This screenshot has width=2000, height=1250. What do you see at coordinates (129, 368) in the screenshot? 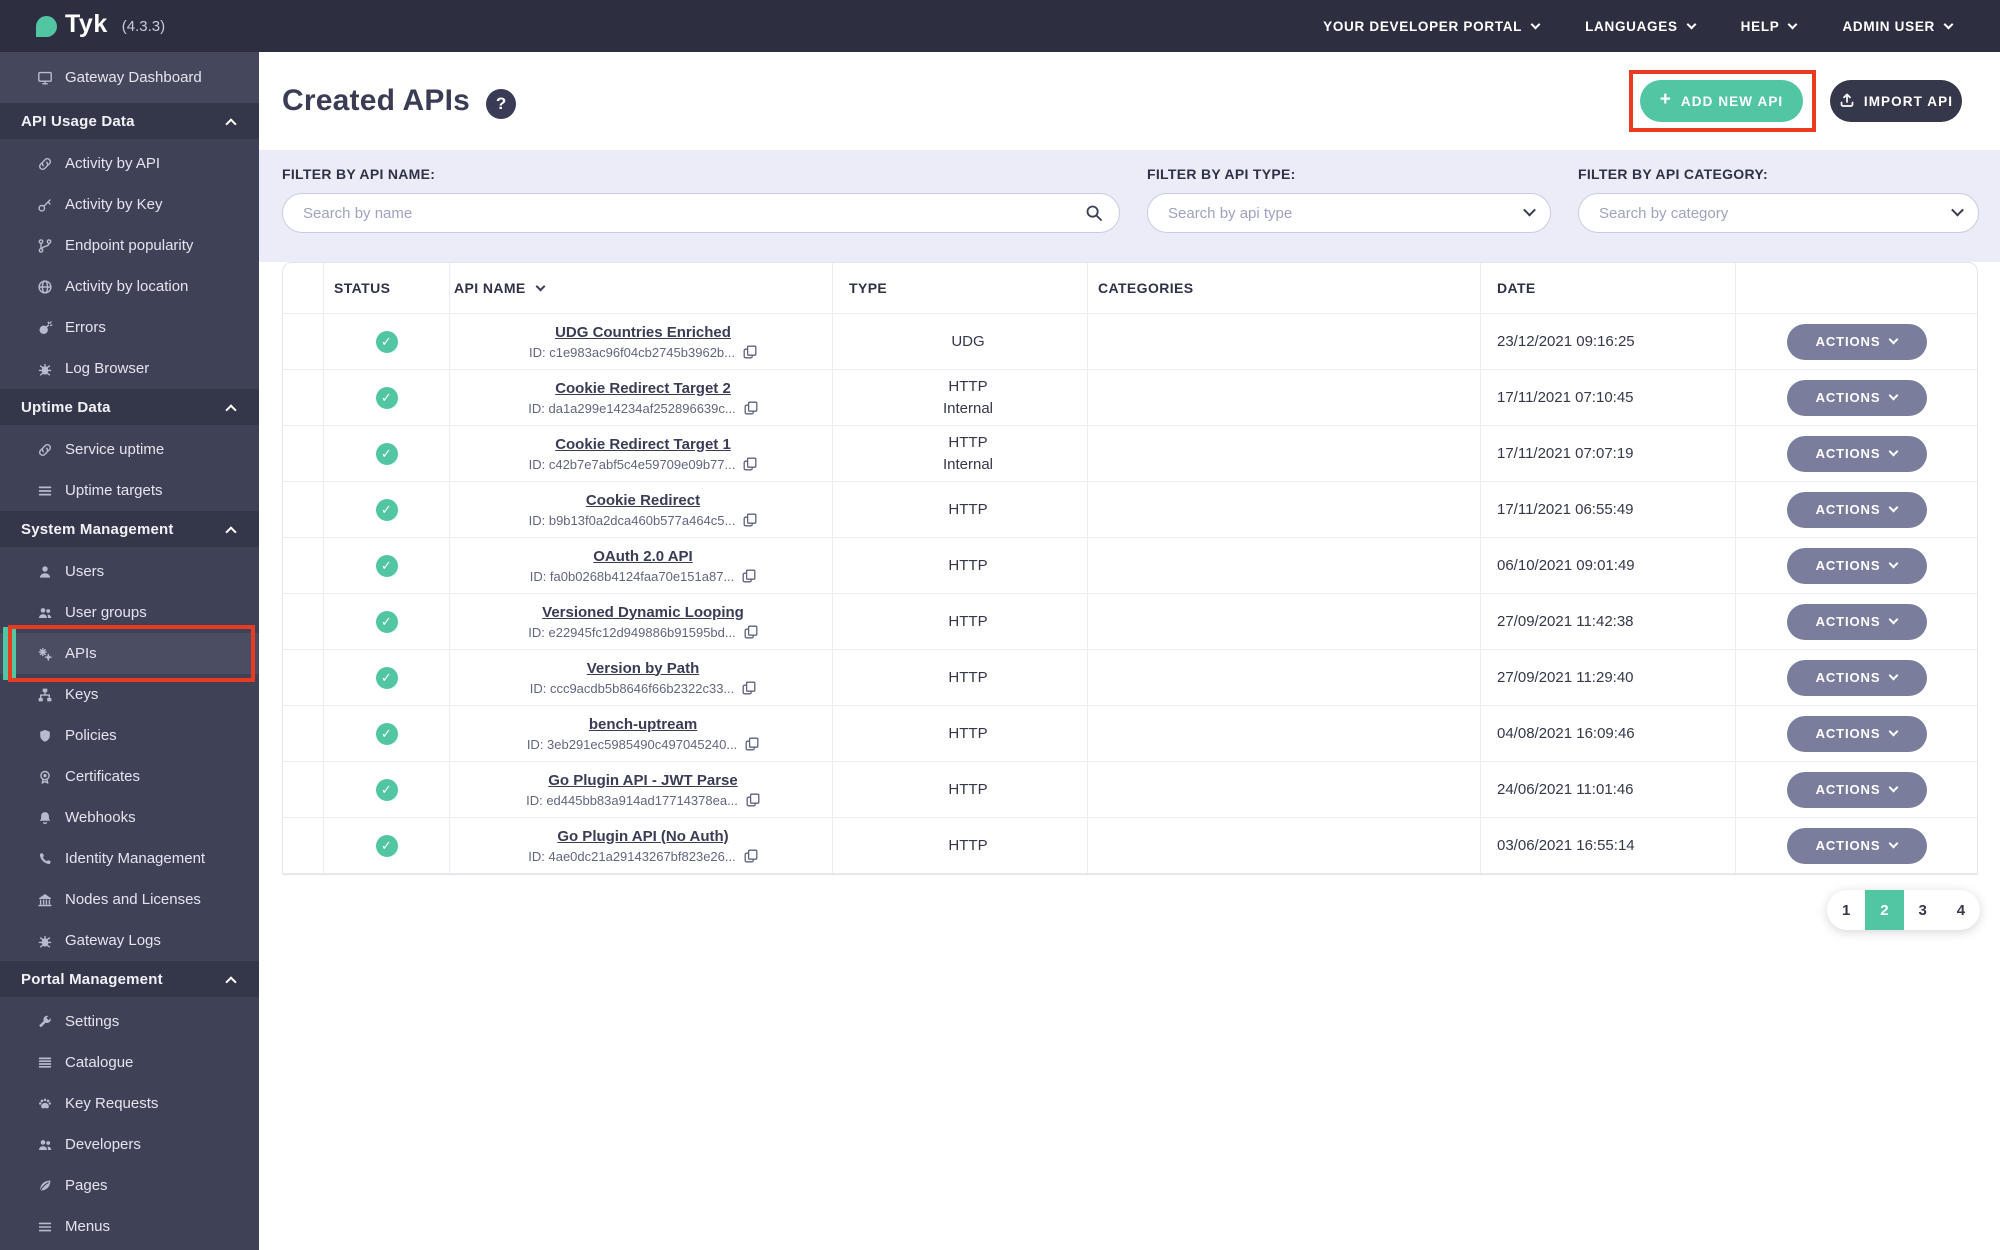
I see `sidebar-item-log-browser: Log Browser` at bounding box center [129, 368].